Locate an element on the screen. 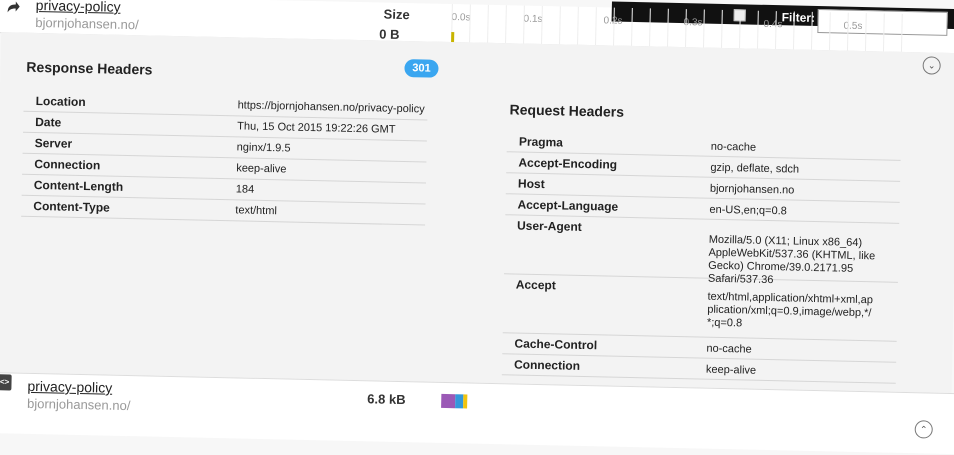  timeline-tick: 0.5s is located at coordinates (853, 26).